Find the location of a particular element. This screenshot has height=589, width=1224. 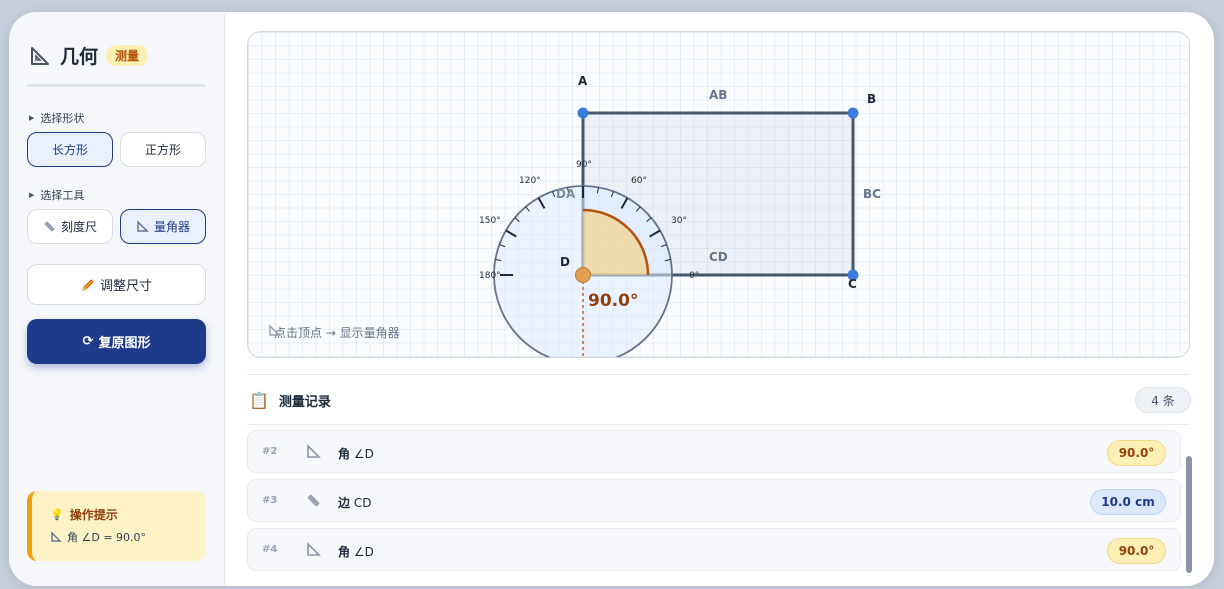

protractor-label-60: 60° is located at coordinates (639, 181).